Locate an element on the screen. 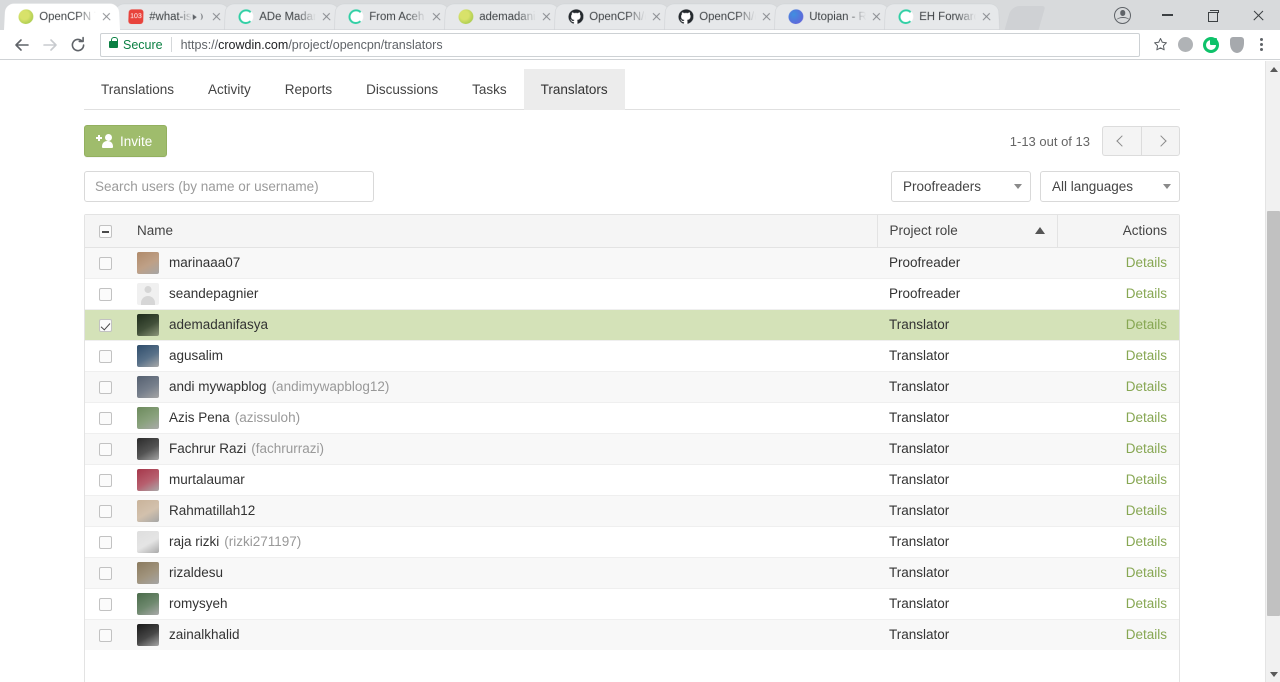  next-page-button is located at coordinates (1160, 141).